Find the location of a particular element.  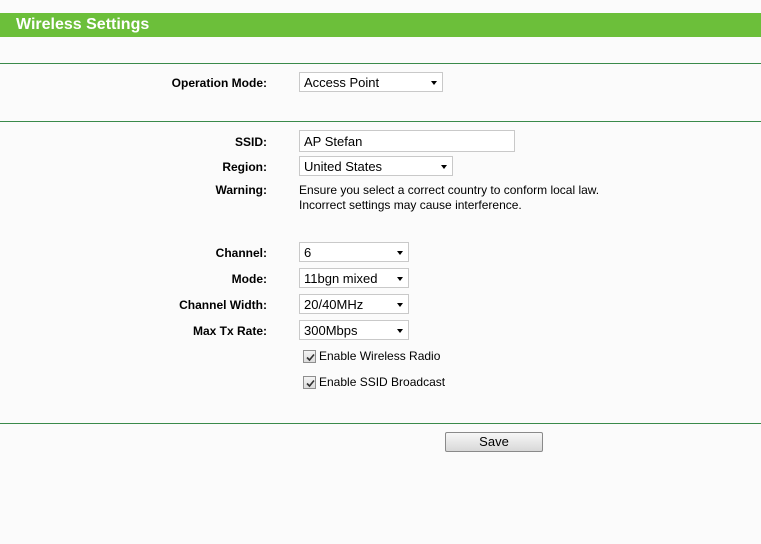

channel-width-select: 20/40MHz is located at coordinates (354, 304).